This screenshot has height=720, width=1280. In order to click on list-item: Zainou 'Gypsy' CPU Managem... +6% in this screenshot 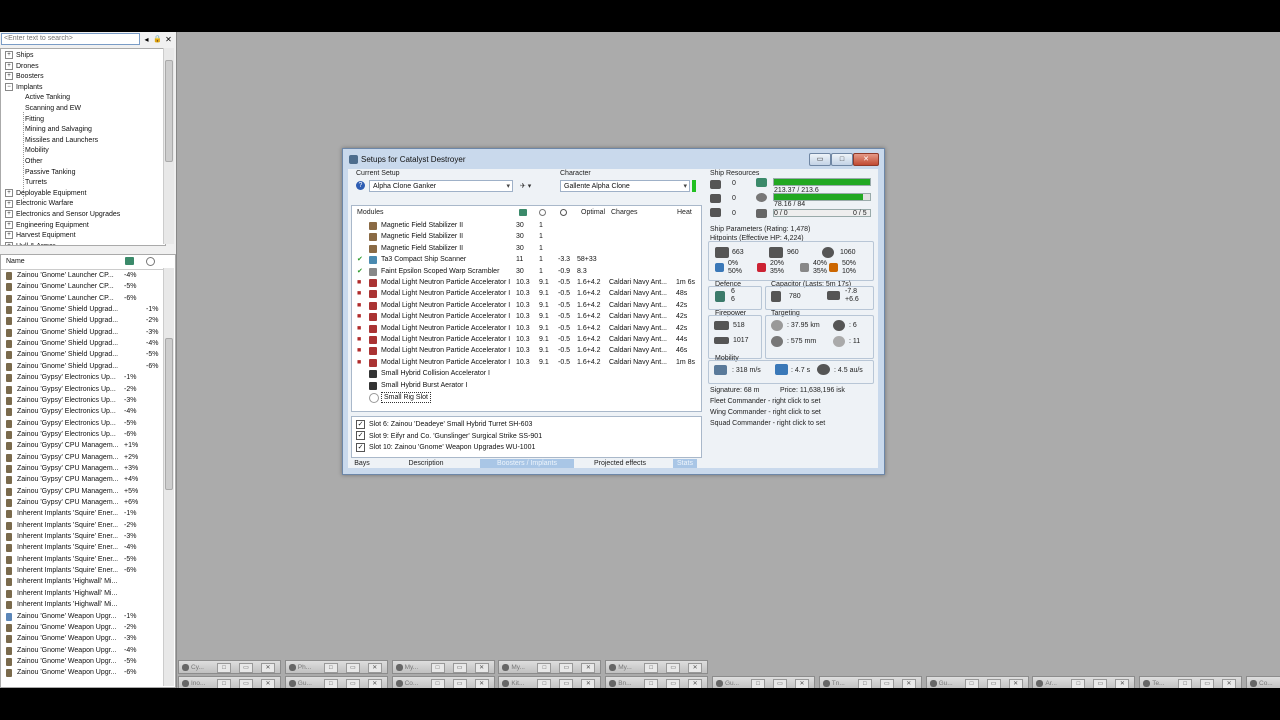, I will do `click(82, 502)`.